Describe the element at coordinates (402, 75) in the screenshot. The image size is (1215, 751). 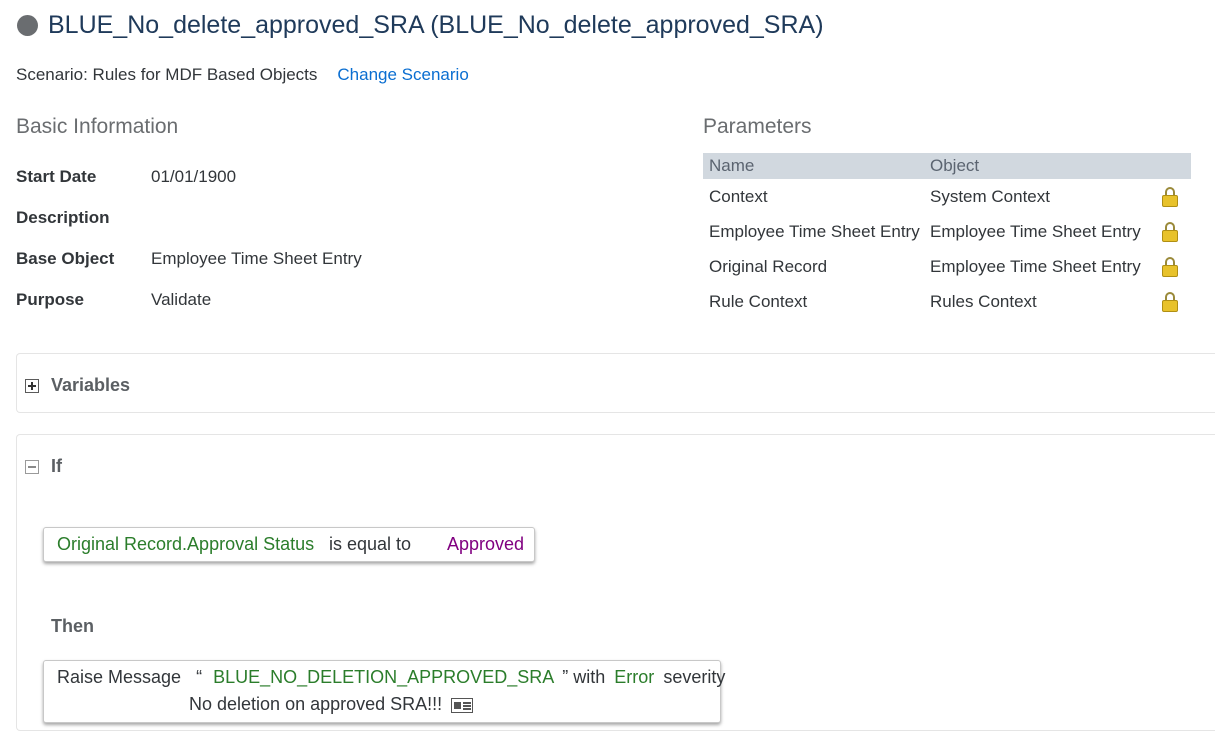
I see `change-scenario-link: Change Scenario` at that location.